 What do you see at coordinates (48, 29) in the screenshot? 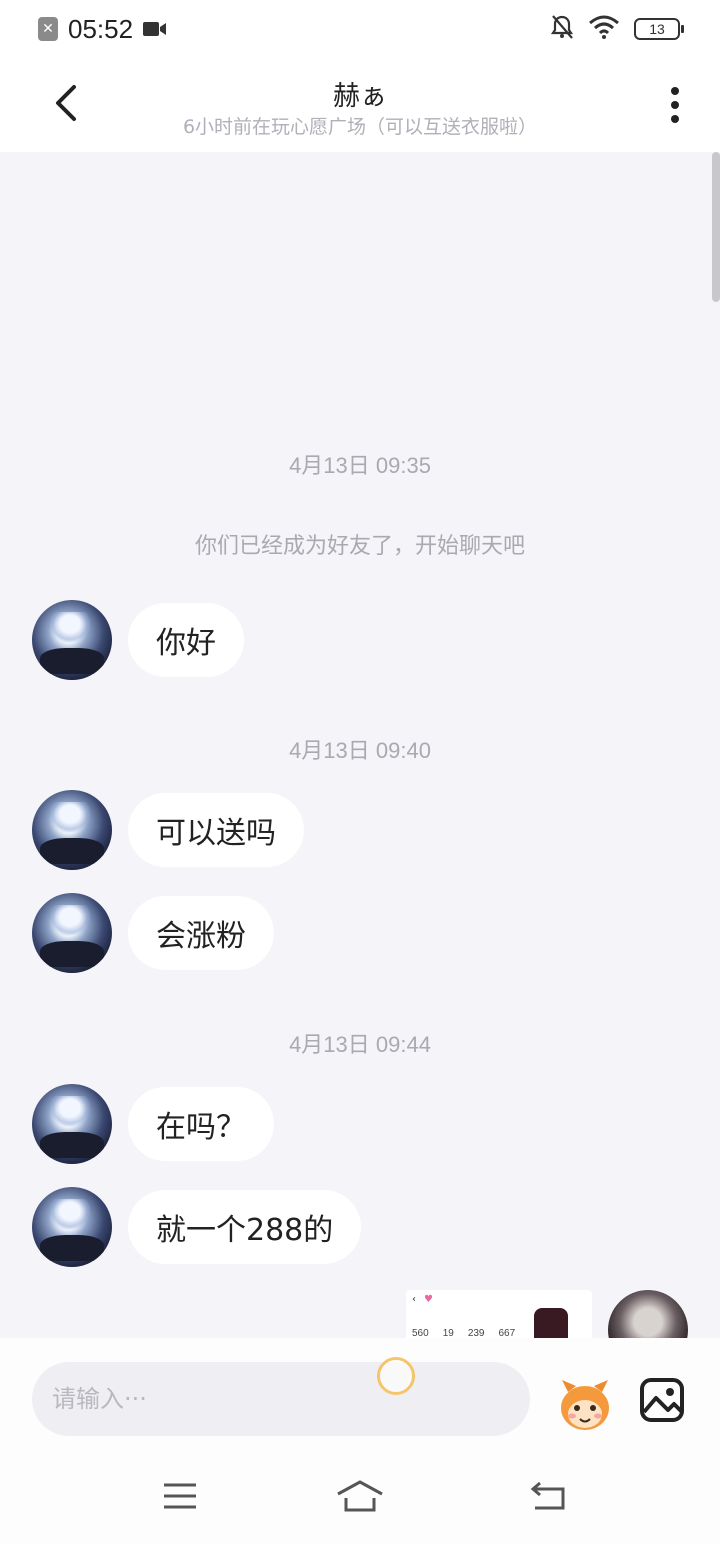
I see `sim-error-icon: ✕` at bounding box center [48, 29].